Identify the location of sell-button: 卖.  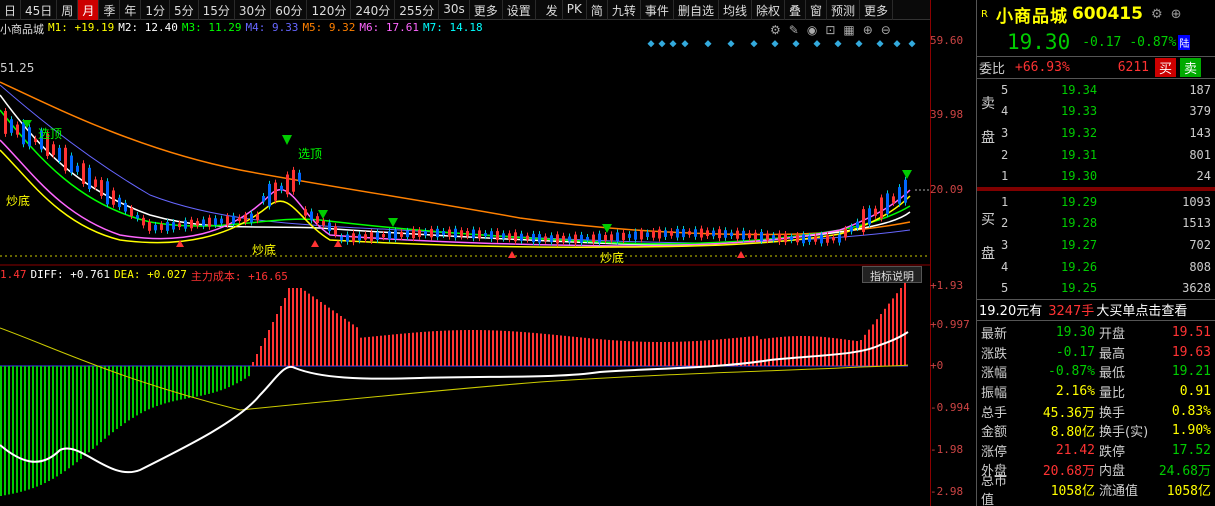
(1191, 67).